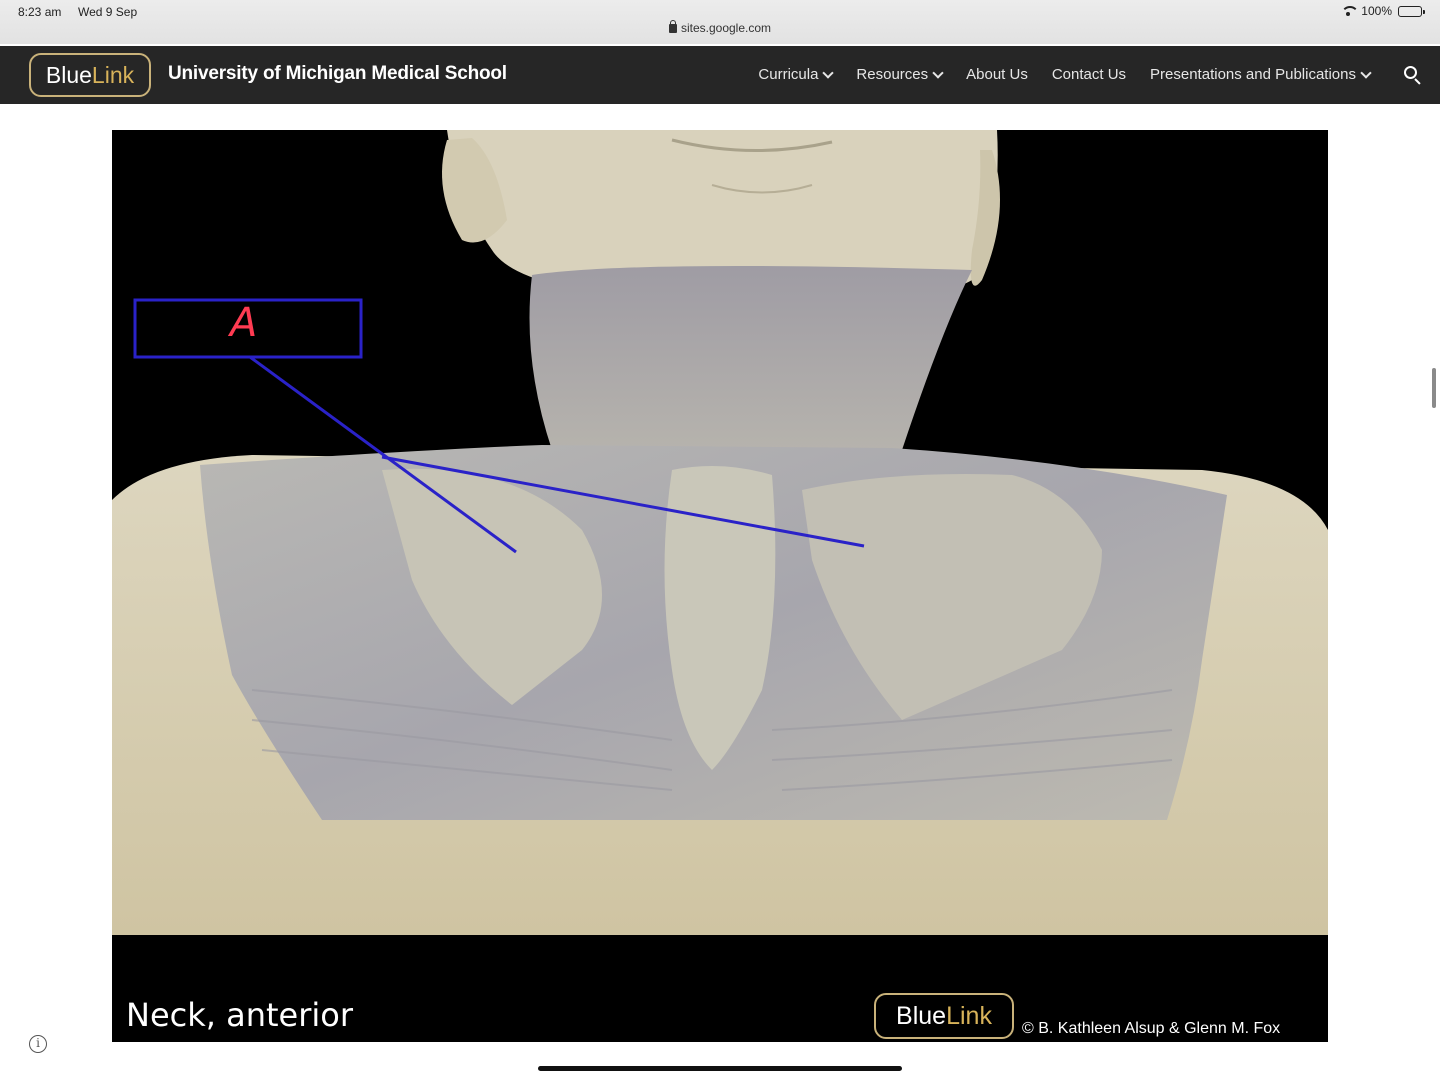 The width and height of the screenshot is (1440, 1080). I want to click on nav-label: Resources, so click(892, 74).